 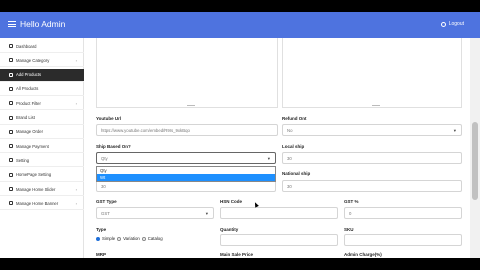 I want to click on sidebar-item-add-products: Add Products, so click(x=42, y=75).